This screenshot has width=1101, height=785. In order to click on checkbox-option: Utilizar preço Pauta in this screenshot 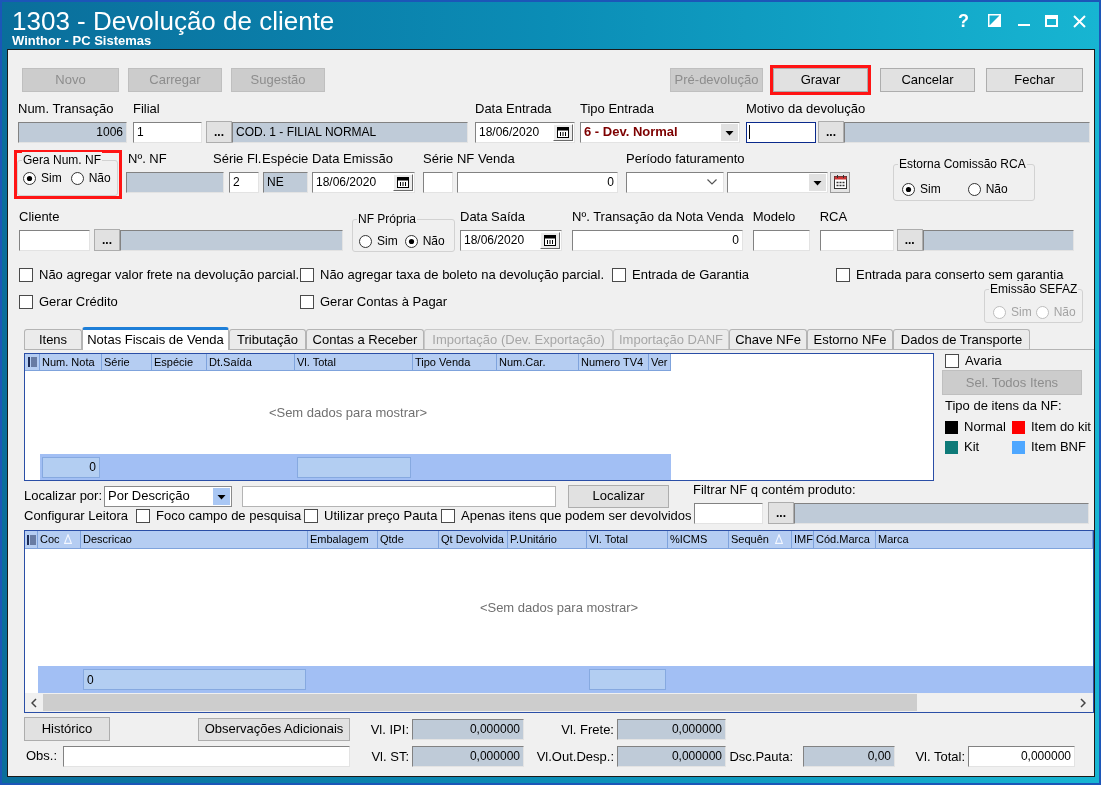, I will do `click(371, 516)`.